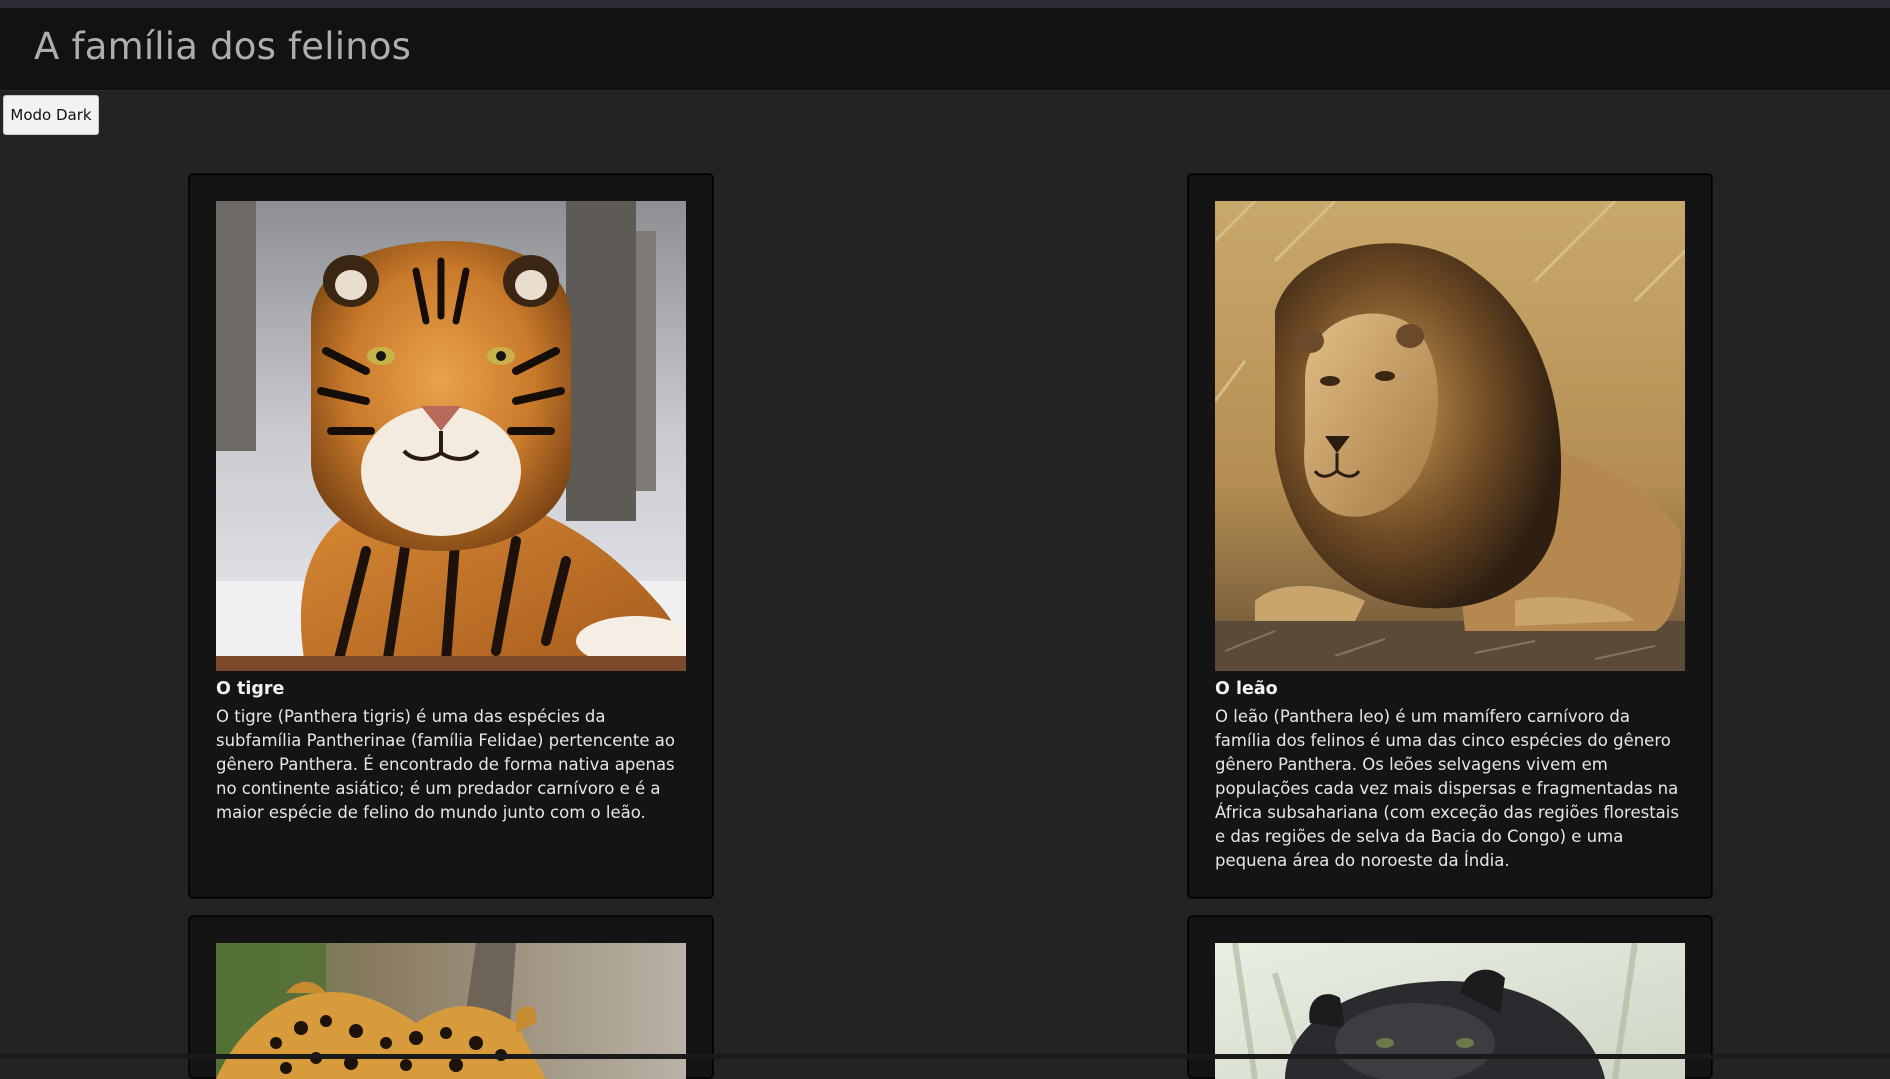 Image resolution: width=1890 pixels, height=1079 pixels. Describe the element at coordinates (250, 689) in the screenshot. I see `card-title-tiger: O tigre` at that location.